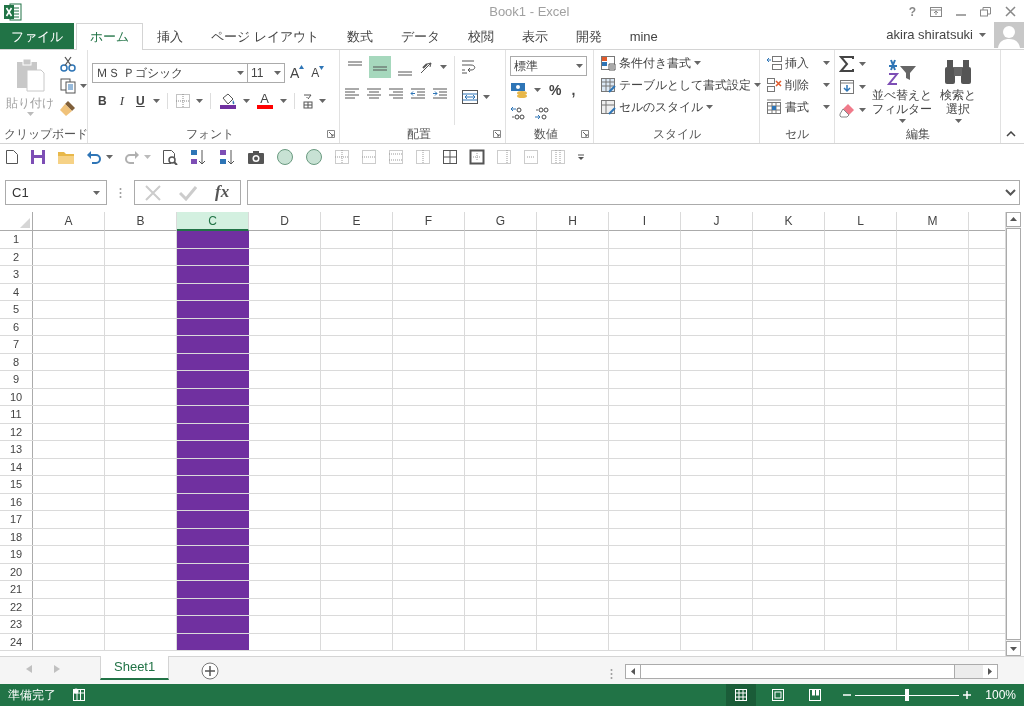 This screenshot has width=1024, height=706. Describe the element at coordinates (16, 431) in the screenshot. I see `row-header: 12` at that location.